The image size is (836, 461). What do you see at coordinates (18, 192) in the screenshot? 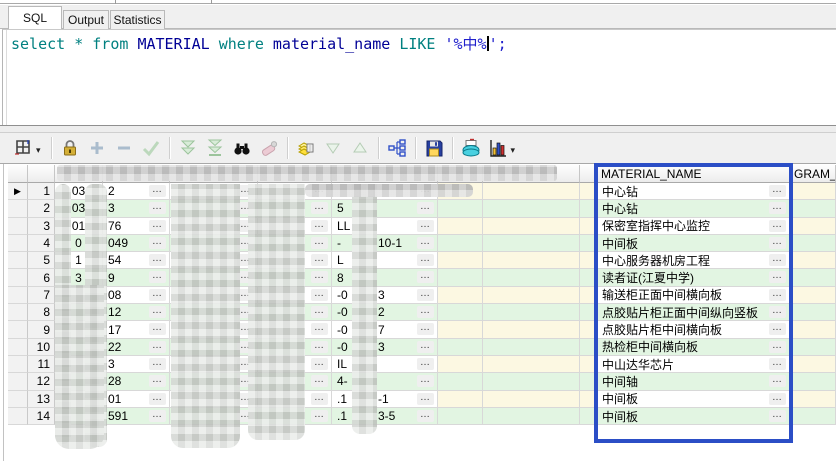
I see `row-selector: ▶` at bounding box center [18, 192].